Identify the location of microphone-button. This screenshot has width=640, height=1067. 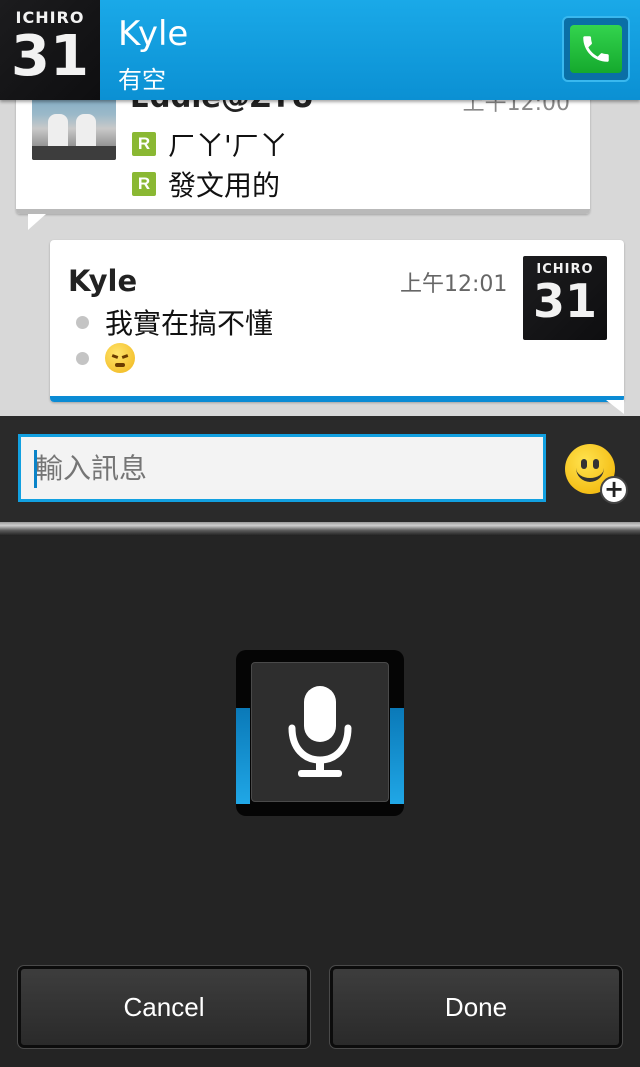
(320, 732).